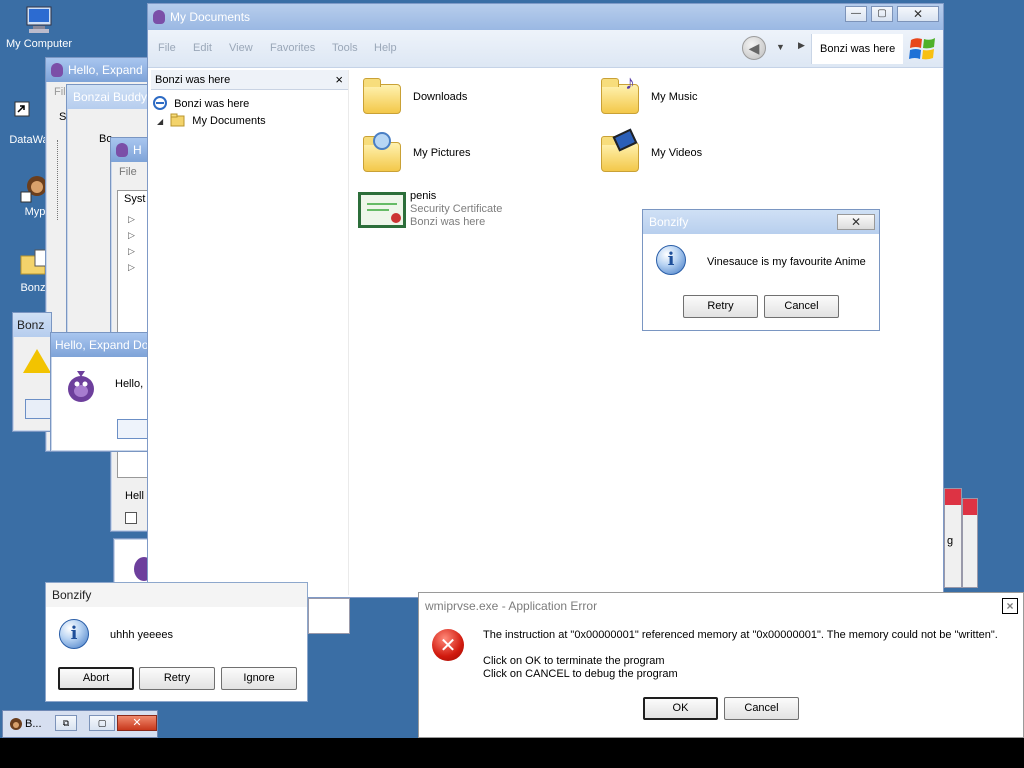  Describe the element at coordinates (382, 210) in the screenshot. I see `certificate-icon` at that location.